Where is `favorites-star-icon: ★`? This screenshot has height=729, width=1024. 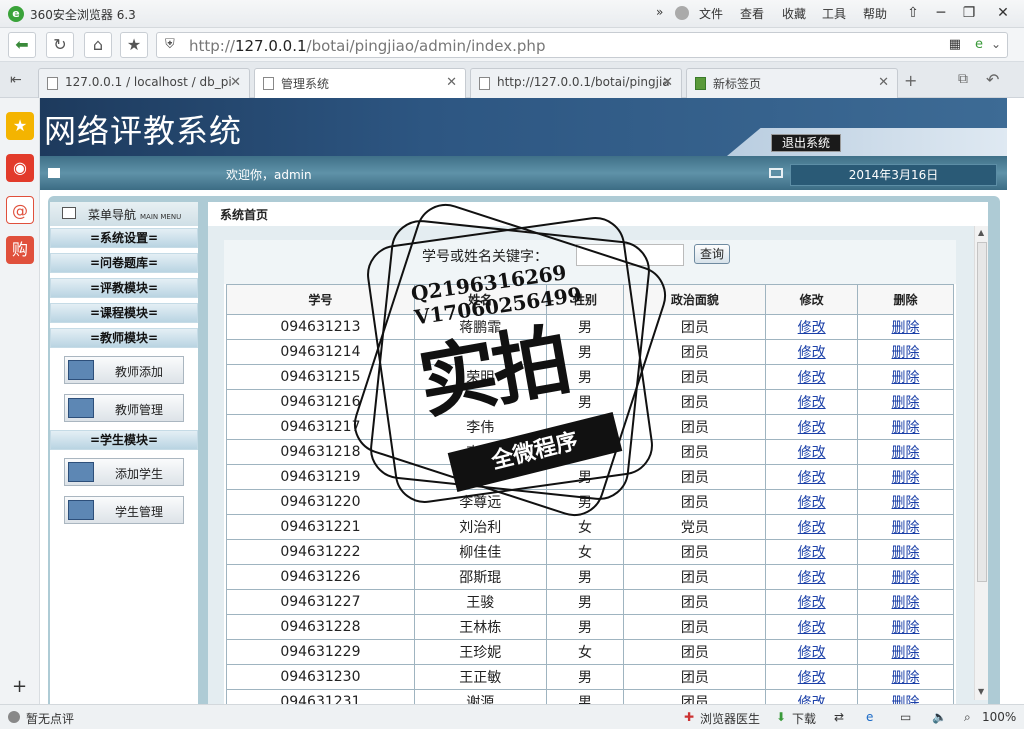
favorites-star-icon: ★ is located at coordinates (20, 126).